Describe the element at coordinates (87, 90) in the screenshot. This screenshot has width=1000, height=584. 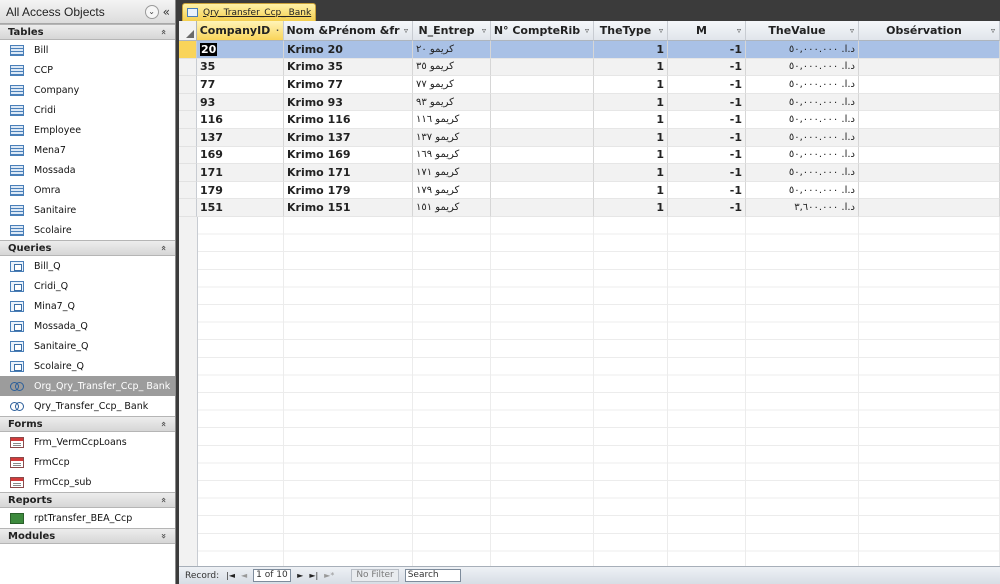
I see `nav-item-company: Company` at that location.